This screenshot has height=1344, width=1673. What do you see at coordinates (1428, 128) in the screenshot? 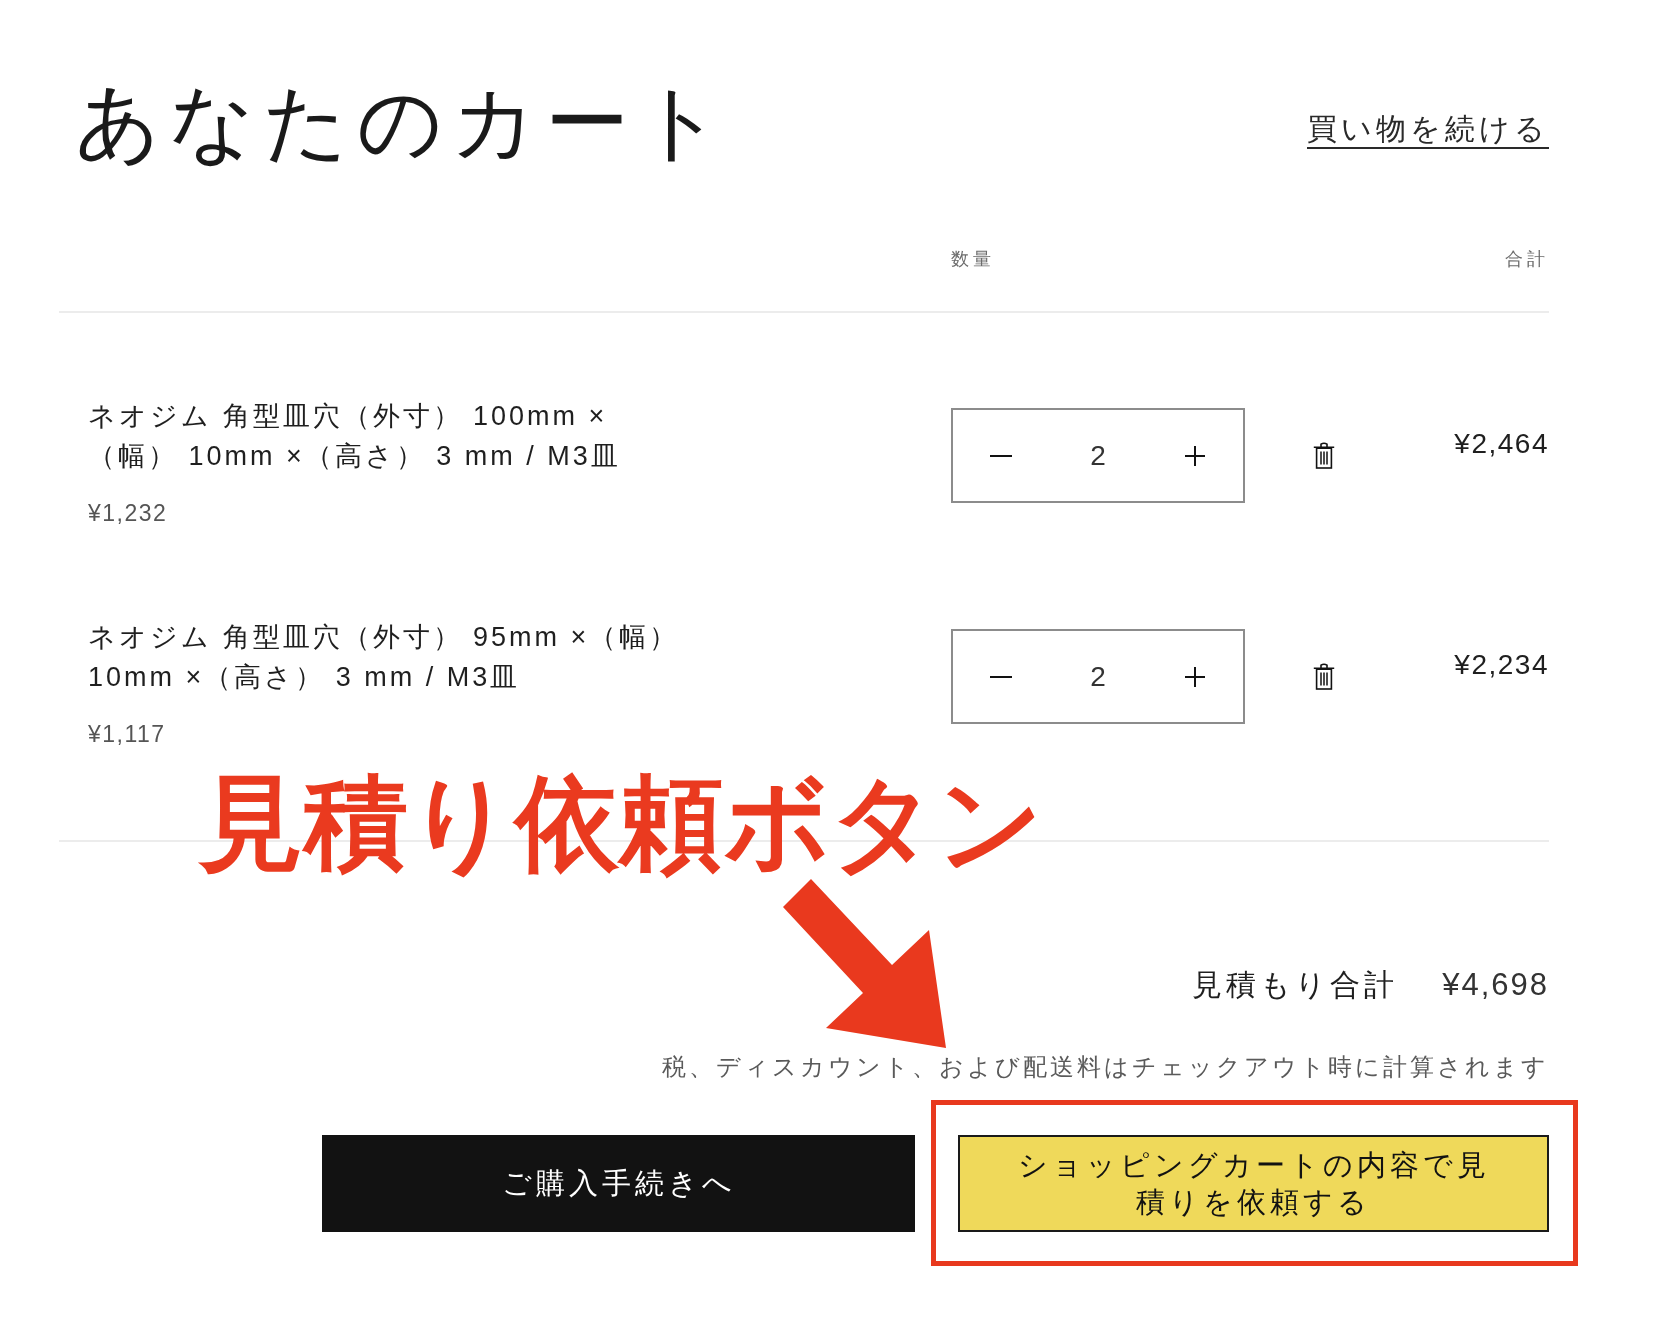
I see `continue-shopping-link: 買い物を続ける` at bounding box center [1428, 128].